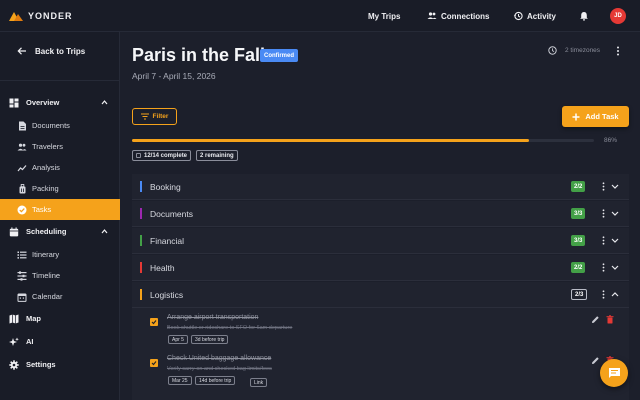  What do you see at coordinates (144, 116) in the screenshot?
I see `filter-icon` at bounding box center [144, 116].